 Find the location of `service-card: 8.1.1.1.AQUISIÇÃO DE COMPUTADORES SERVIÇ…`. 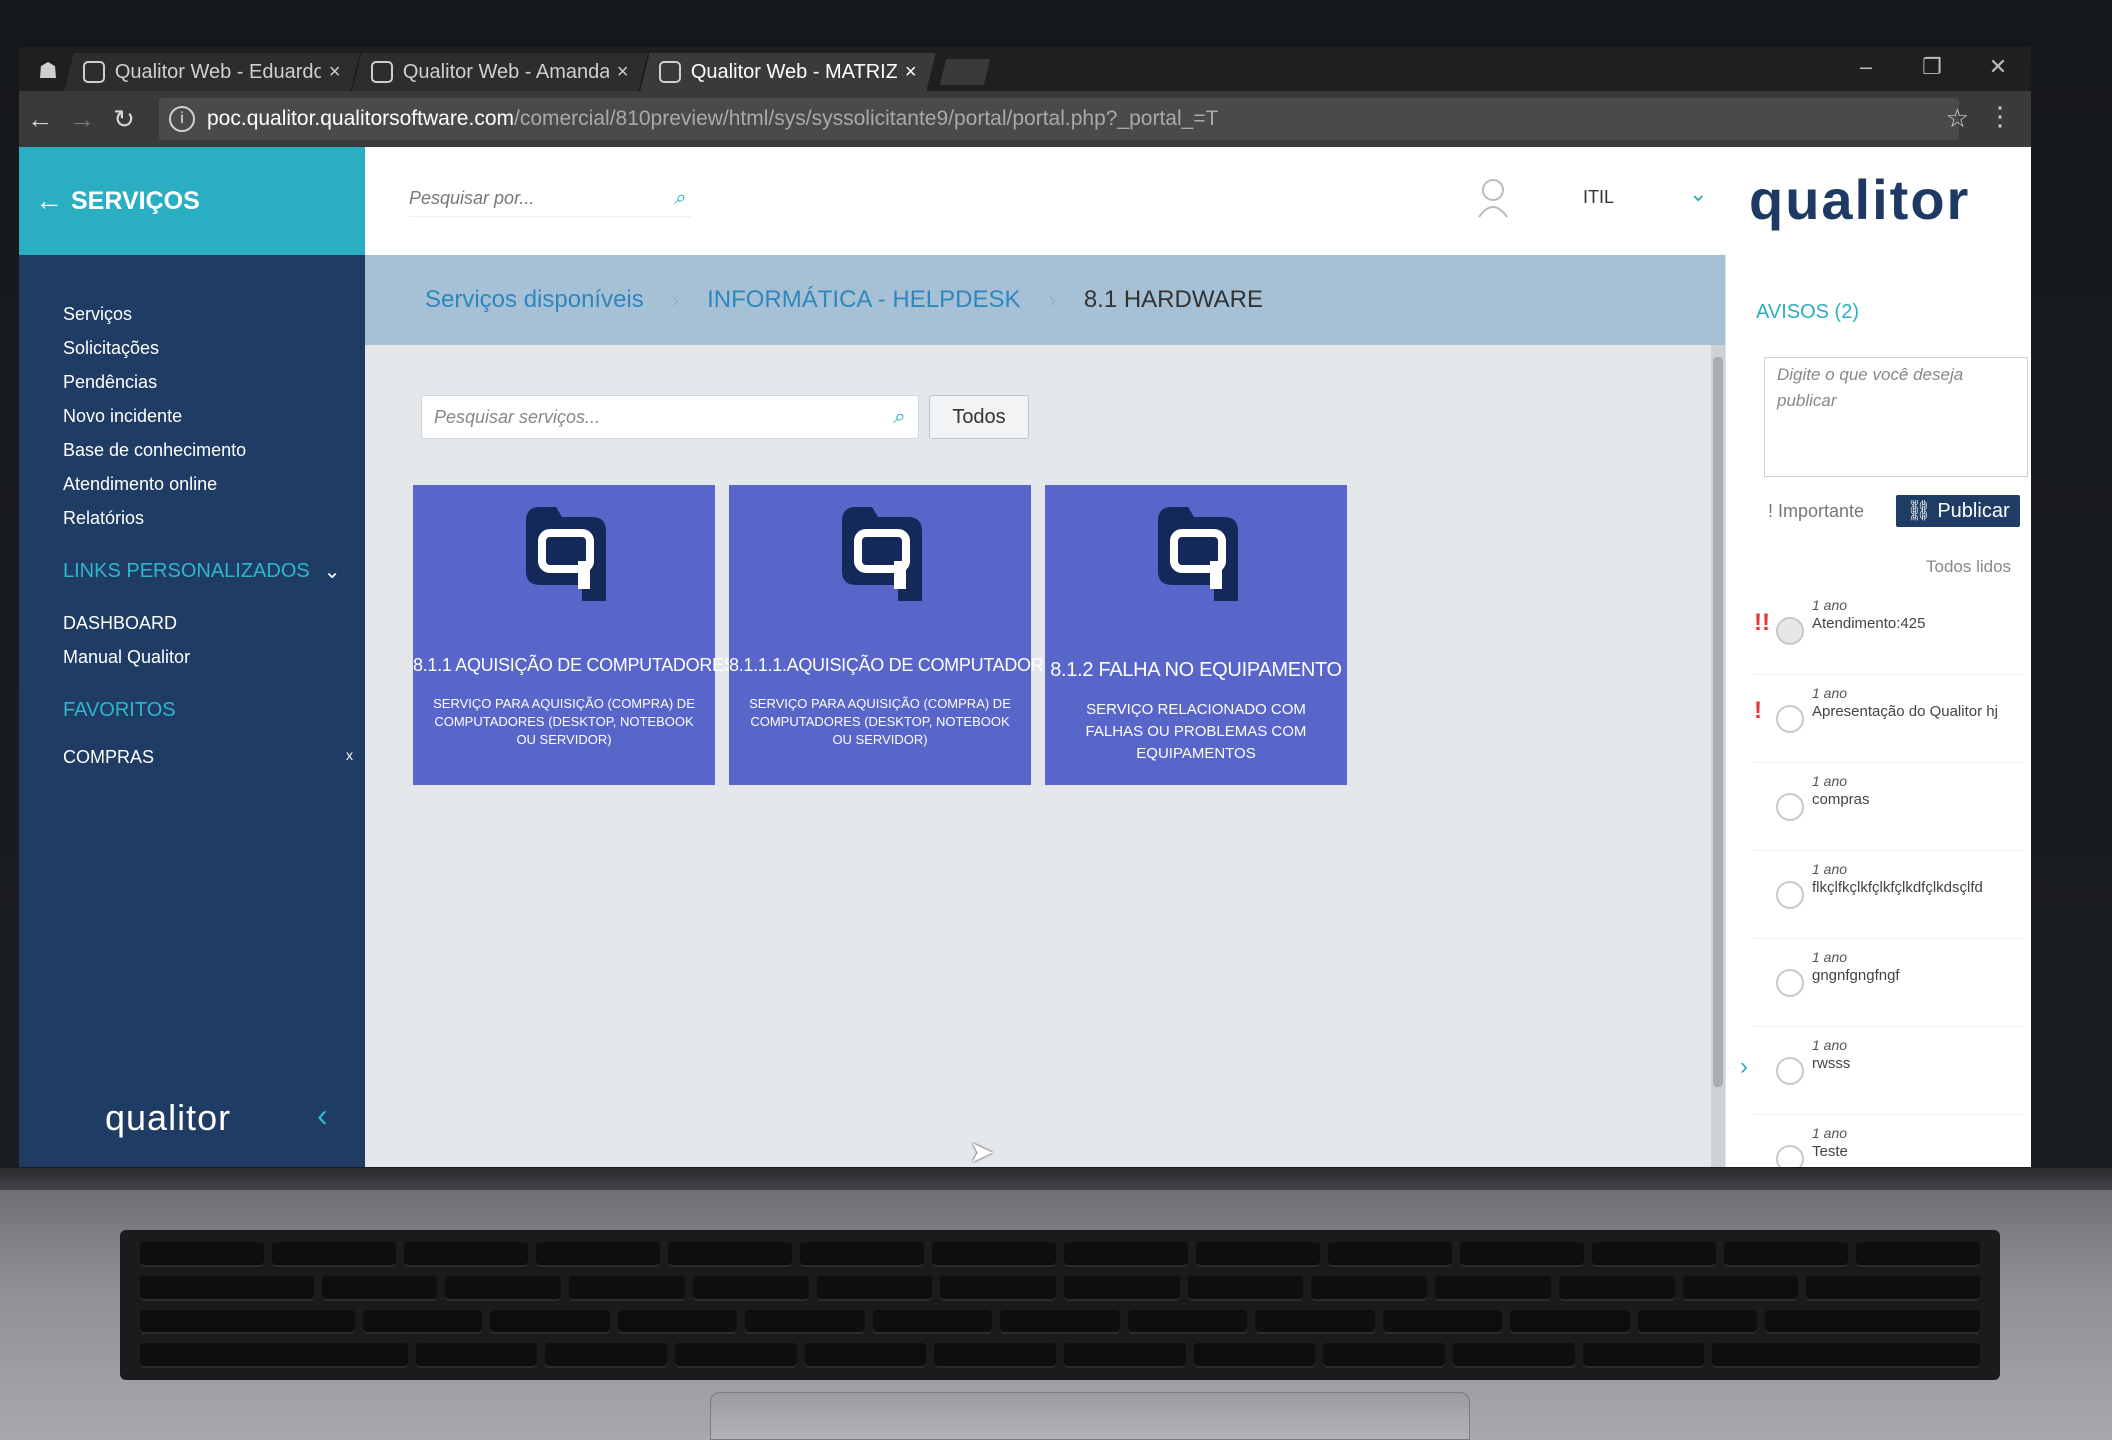

service-card: 8.1.1.1.AQUISIÇÃO DE COMPUTADORES SERVIÇ… is located at coordinates (898, 635).